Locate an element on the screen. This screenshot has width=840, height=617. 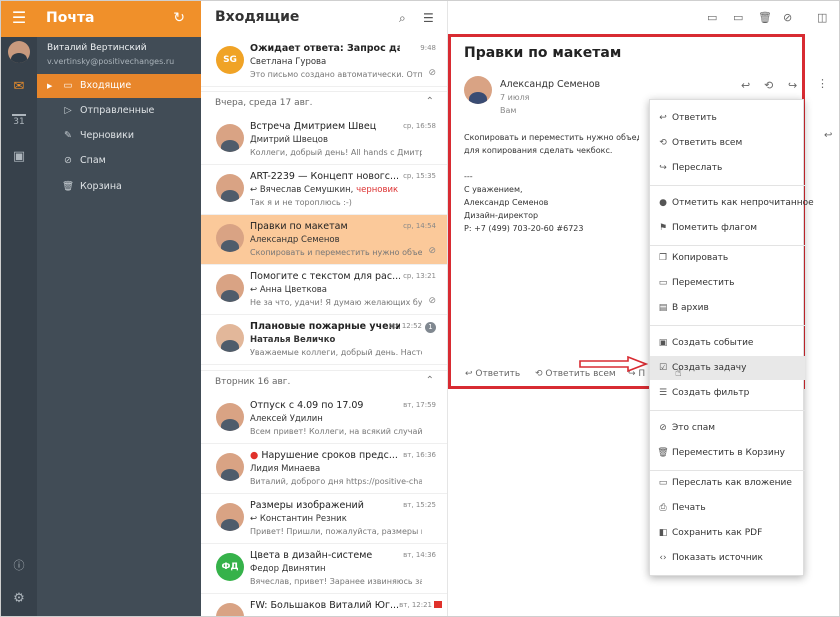
sidebar-header: Почта ↻ is located at coordinates (119, 19).